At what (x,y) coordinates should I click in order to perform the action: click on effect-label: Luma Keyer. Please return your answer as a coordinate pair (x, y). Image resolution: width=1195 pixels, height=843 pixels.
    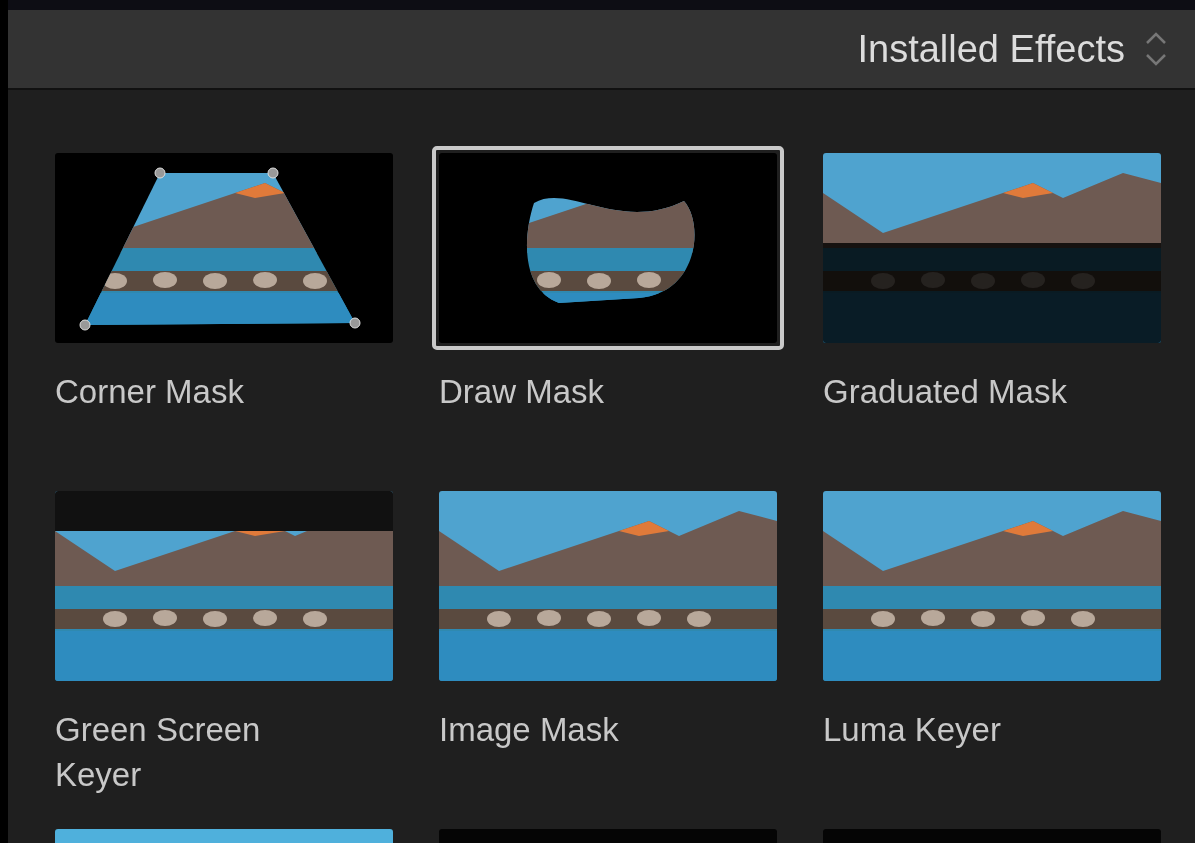
    Looking at the image, I should click on (912, 730).